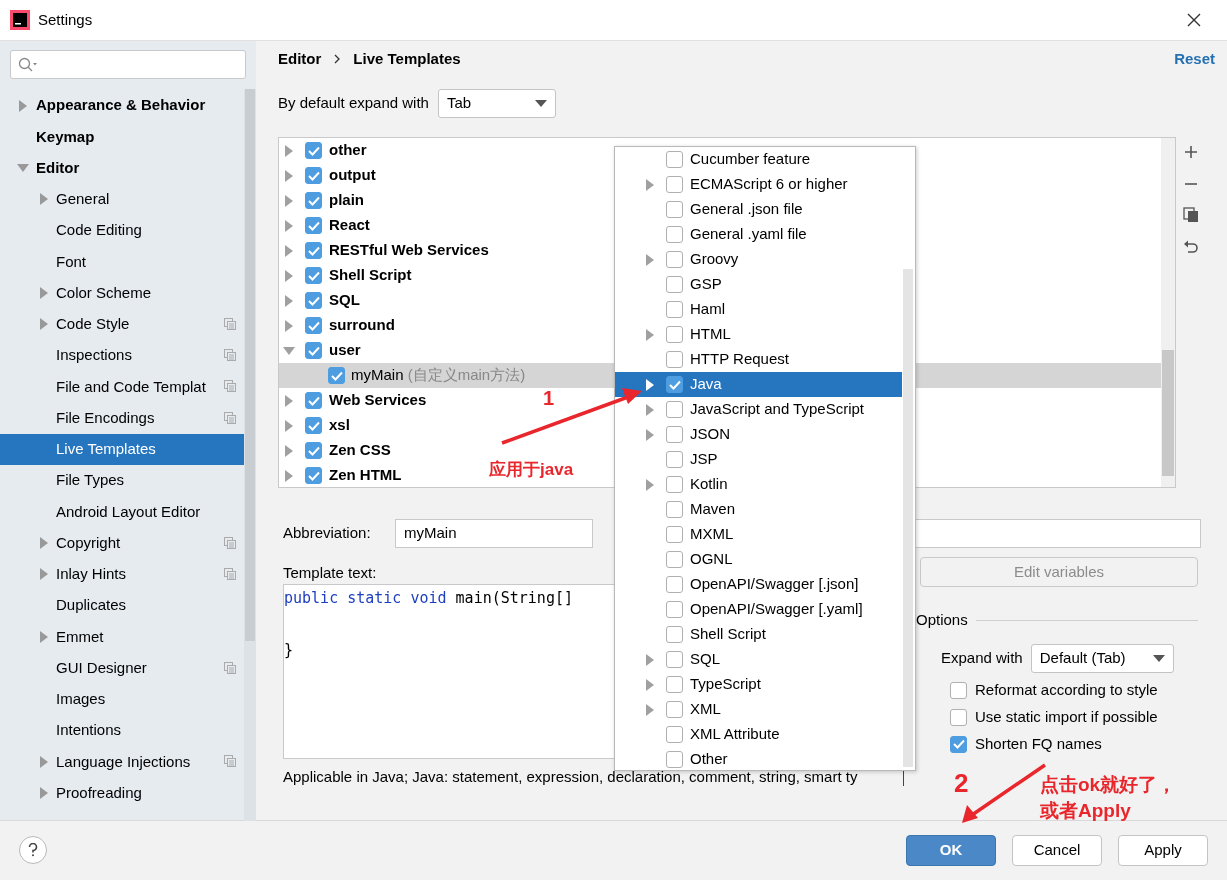 This screenshot has height=880, width=1227. What do you see at coordinates (65, 19) in the screenshot?
I see `window-title: Settings` at bounding box center [65, 19].